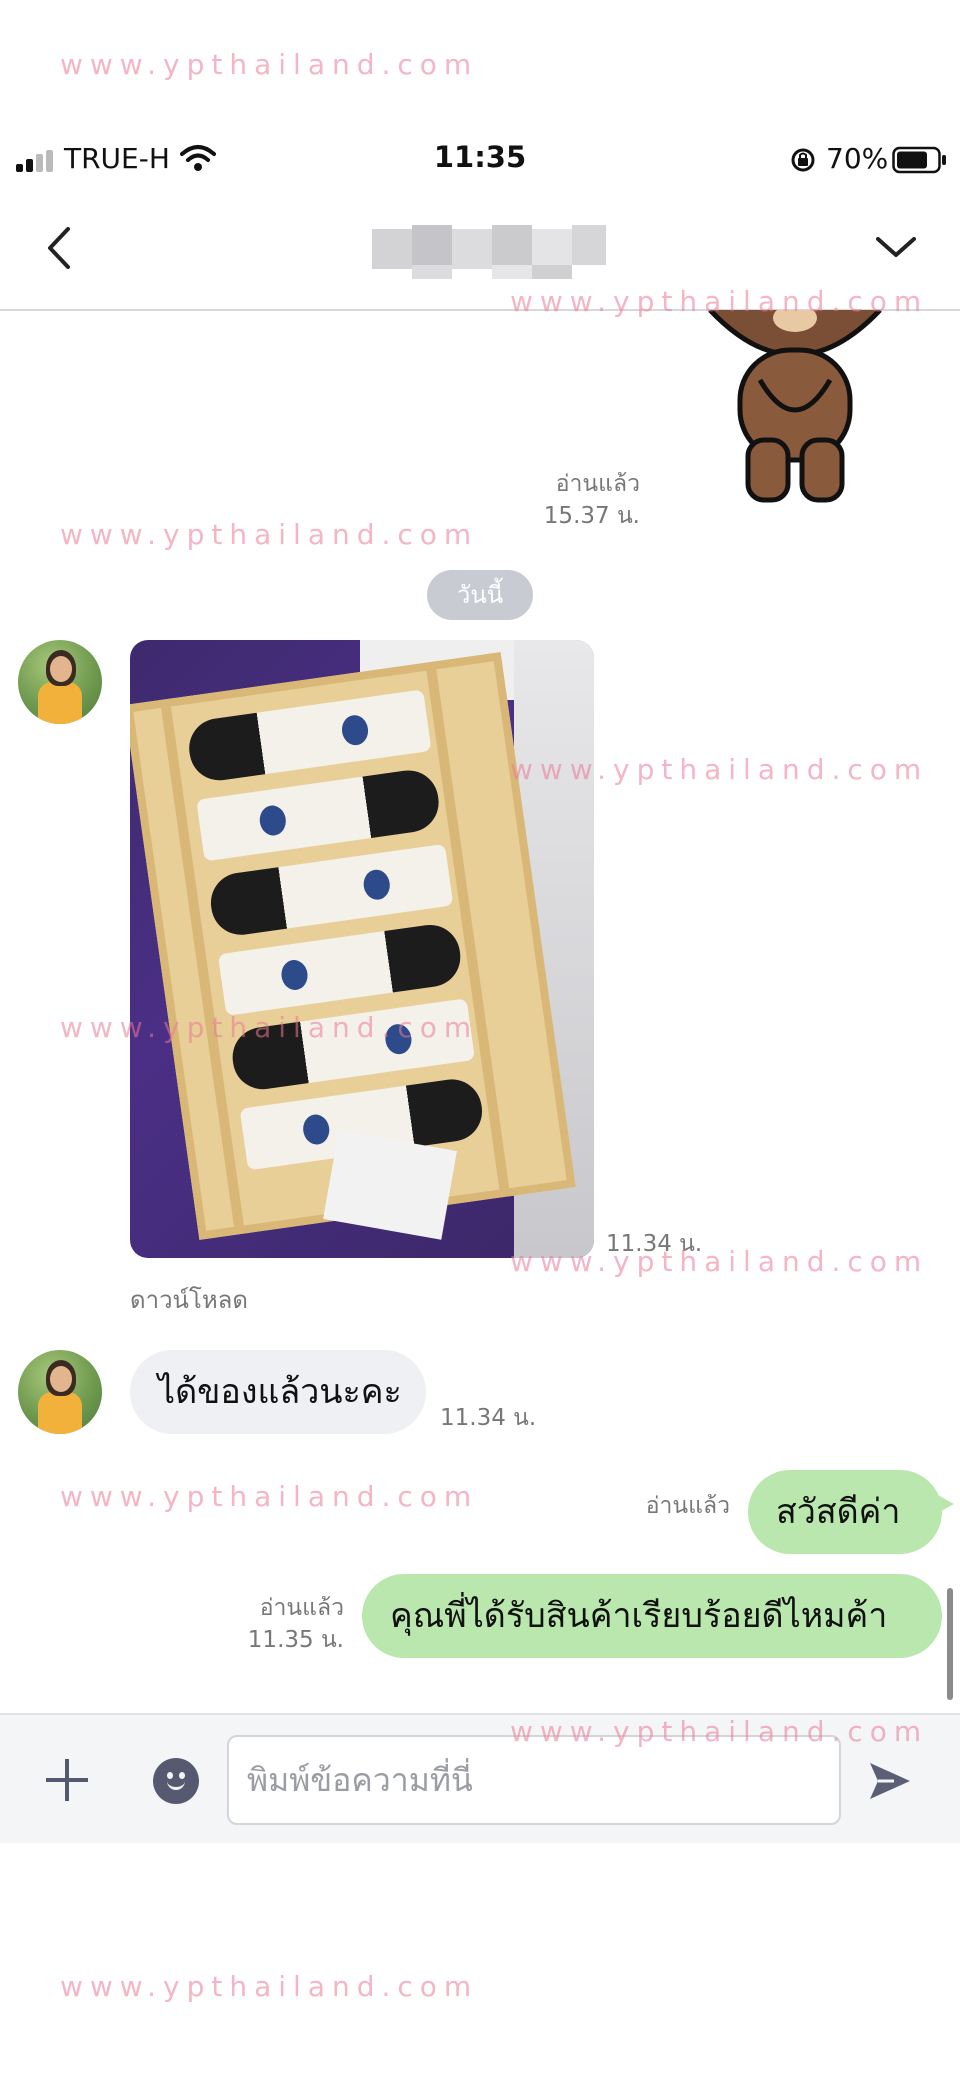 This screenshot has width=960, height=2079. Describe the element at coordinates (890, 1781) in the screenshot. I see `send-icon` at that location.